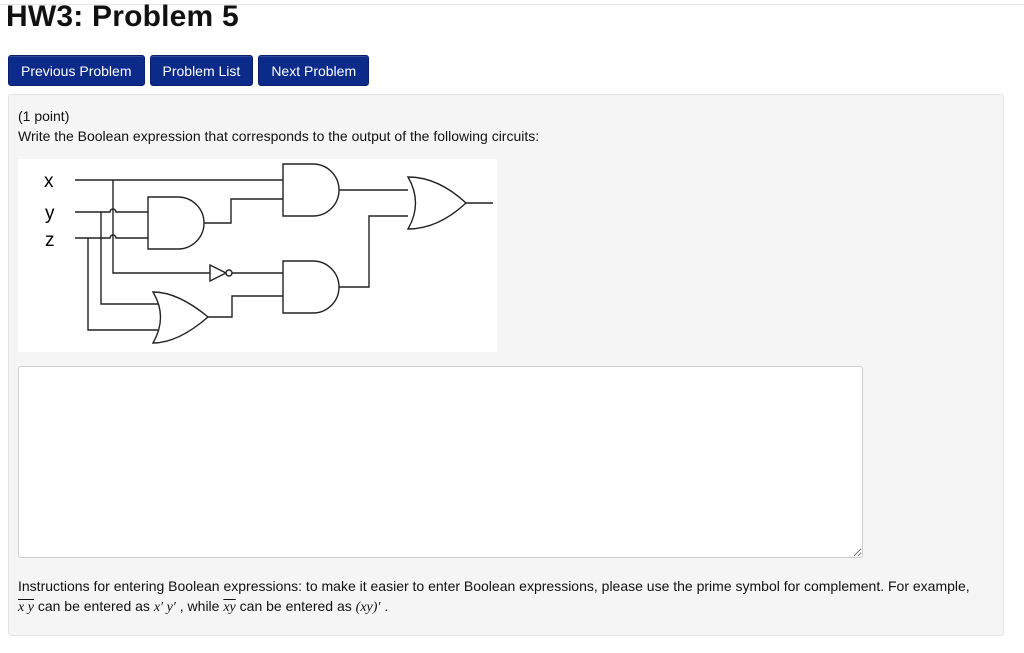 The image size is (1024, 653). I want to click on wire-and-yz-out, so click(243, 211).